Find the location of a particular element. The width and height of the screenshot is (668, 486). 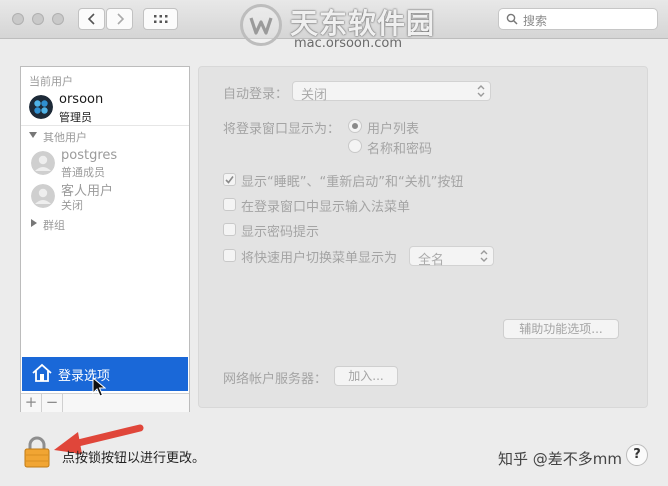

radio-user-list-label: 用户列表 is located at coordinates (393, 129).